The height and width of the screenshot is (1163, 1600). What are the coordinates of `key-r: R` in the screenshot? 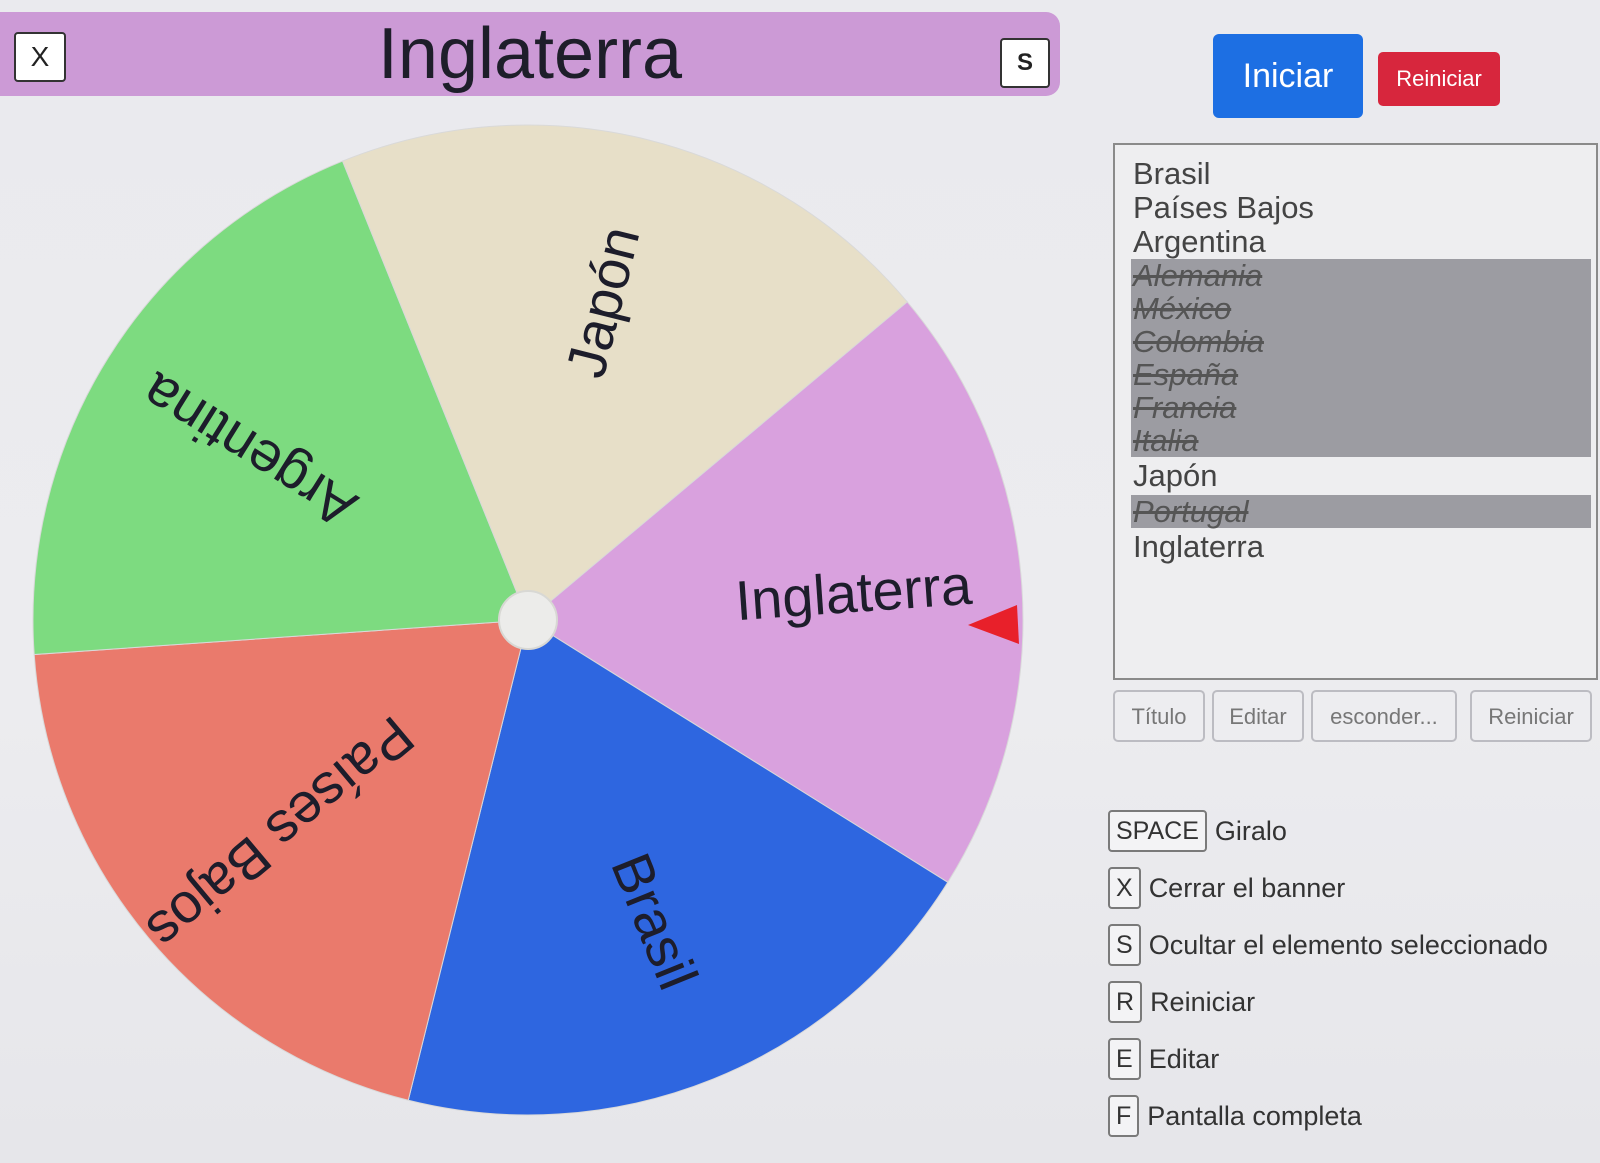 It's located at (1125, 1001).